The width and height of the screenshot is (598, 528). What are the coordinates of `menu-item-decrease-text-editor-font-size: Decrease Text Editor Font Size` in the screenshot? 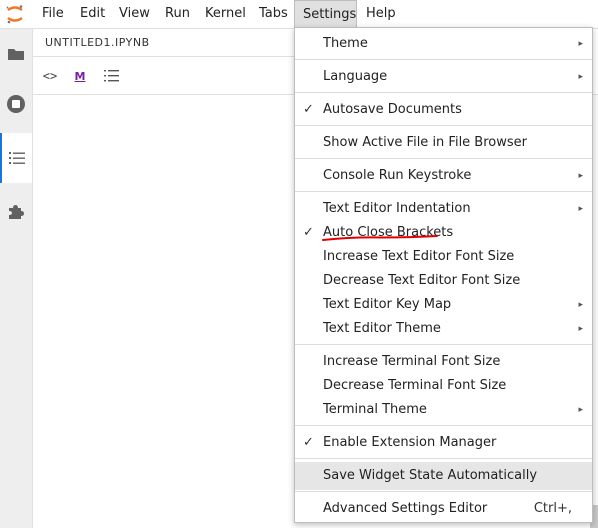 It's located at (443, 281).